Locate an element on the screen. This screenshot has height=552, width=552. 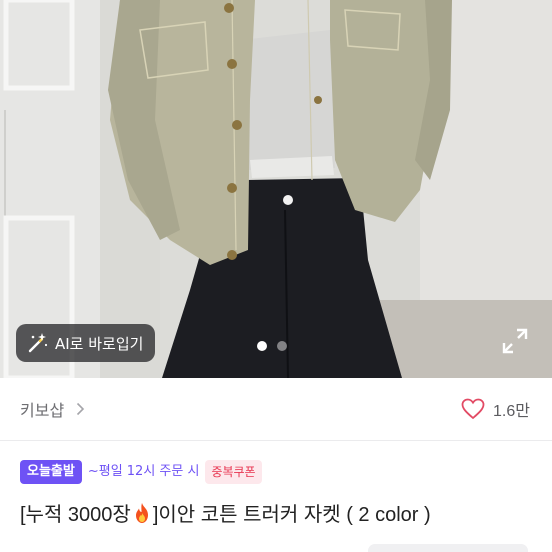
shop-name: 키보샵 is located at coordinates (42, 409).